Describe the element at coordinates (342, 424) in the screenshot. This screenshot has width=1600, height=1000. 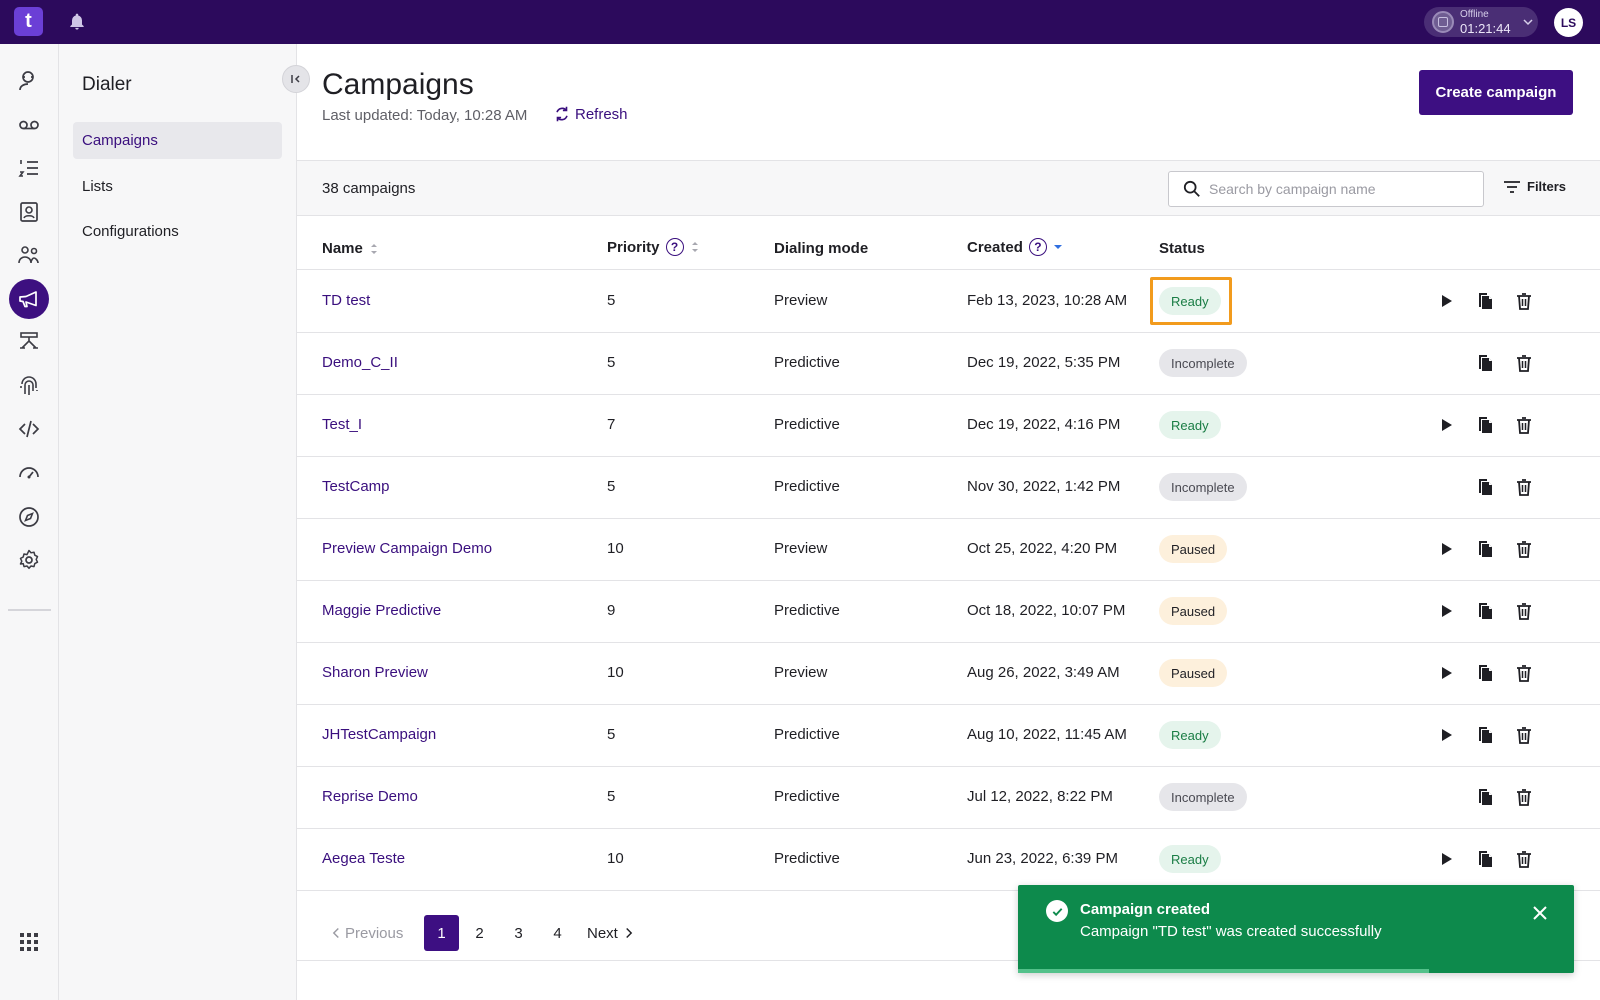
I see `campaign-name-link: Test_I` at that location.